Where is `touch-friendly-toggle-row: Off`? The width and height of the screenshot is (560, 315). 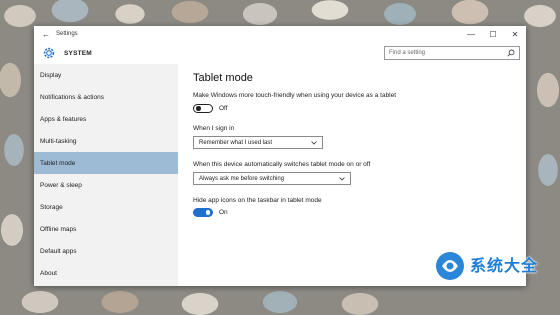
touch-friendly-toggle-row: Off is located at coordinates (353, 108).